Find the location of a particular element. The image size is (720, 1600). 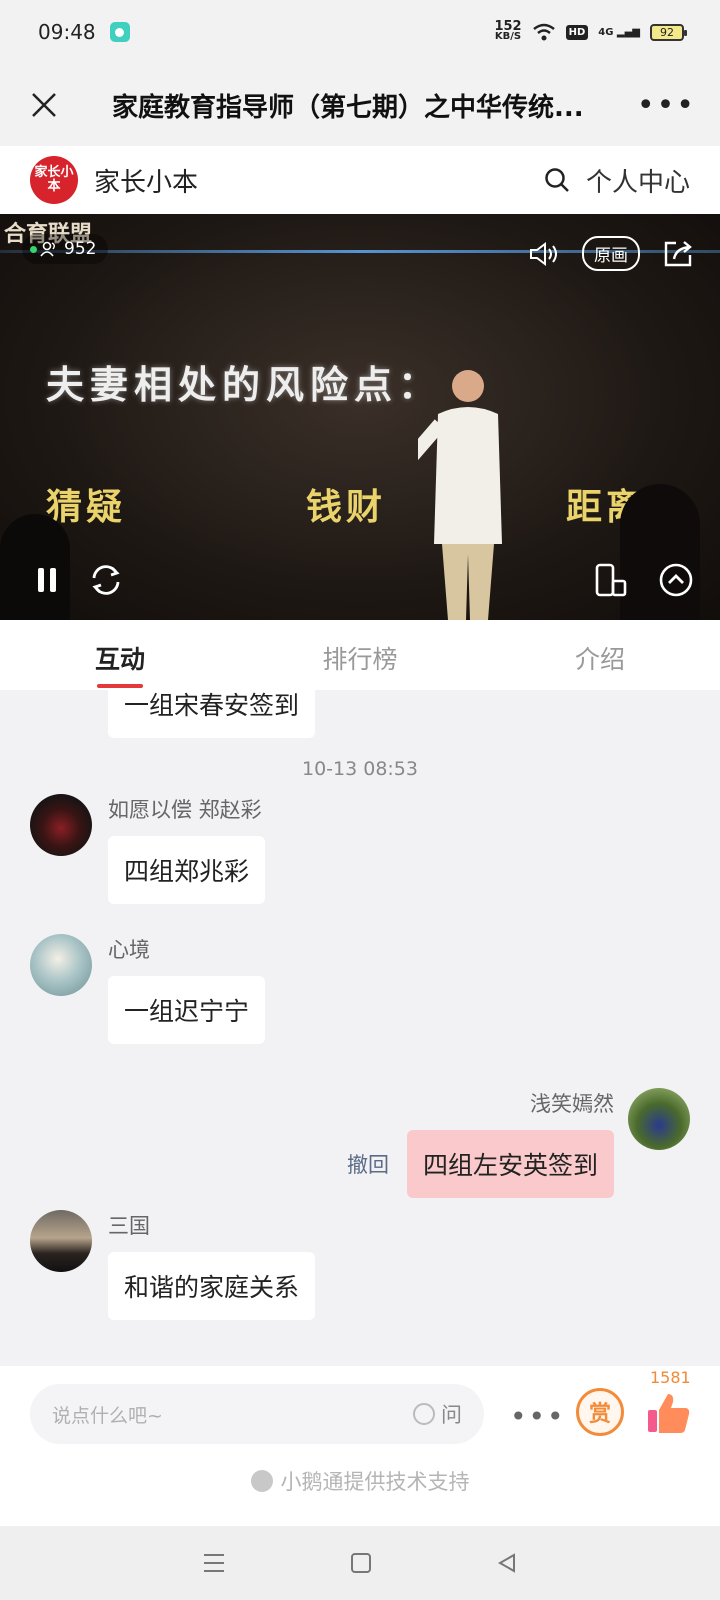

nav-bar: 家庭教育指导师（第七期）之中华传统... ••• is located at coordinates (360, 105).